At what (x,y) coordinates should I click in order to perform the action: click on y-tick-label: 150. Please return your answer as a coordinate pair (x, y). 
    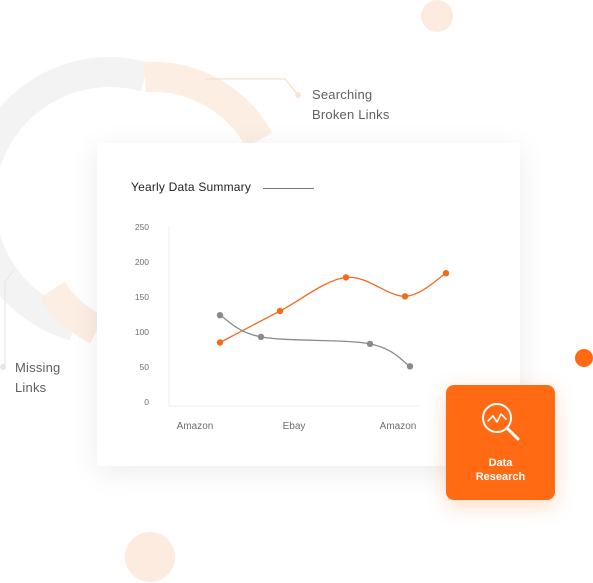
    Looking at the image, I should click on (142, 297).